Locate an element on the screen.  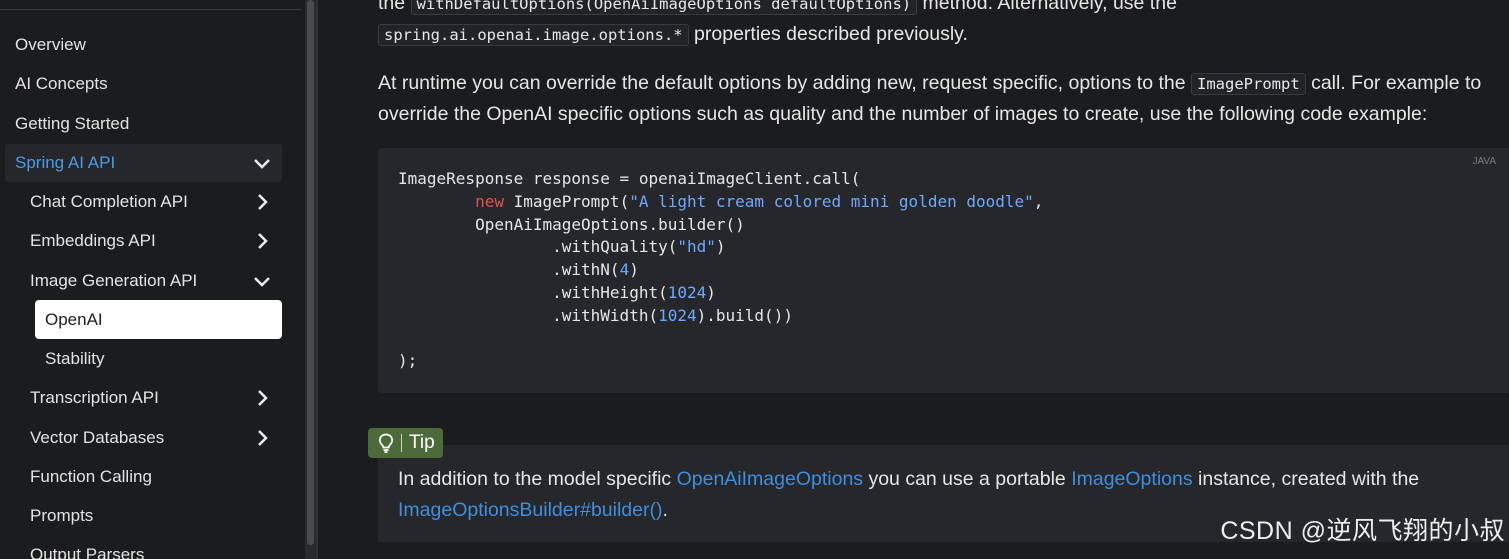
code-string: "hd" is located at coordinates (696, 247).